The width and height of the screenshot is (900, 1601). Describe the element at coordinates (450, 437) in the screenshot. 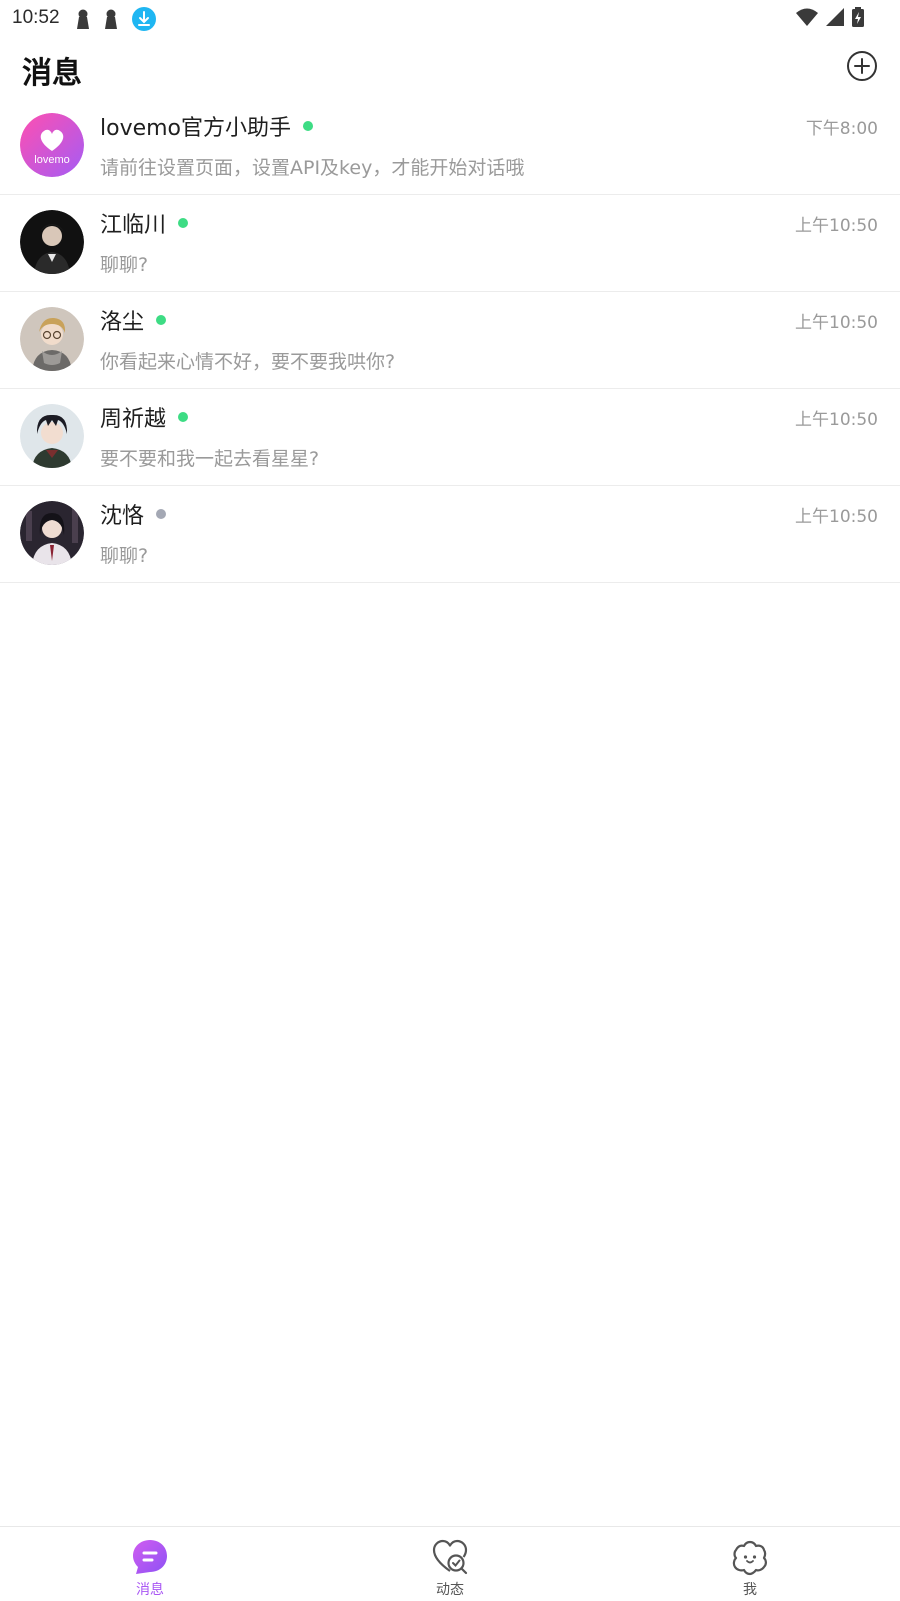

I see `conversation-item: 周祈越 上午10:50 要不要和我一起去看星星?` at that location.